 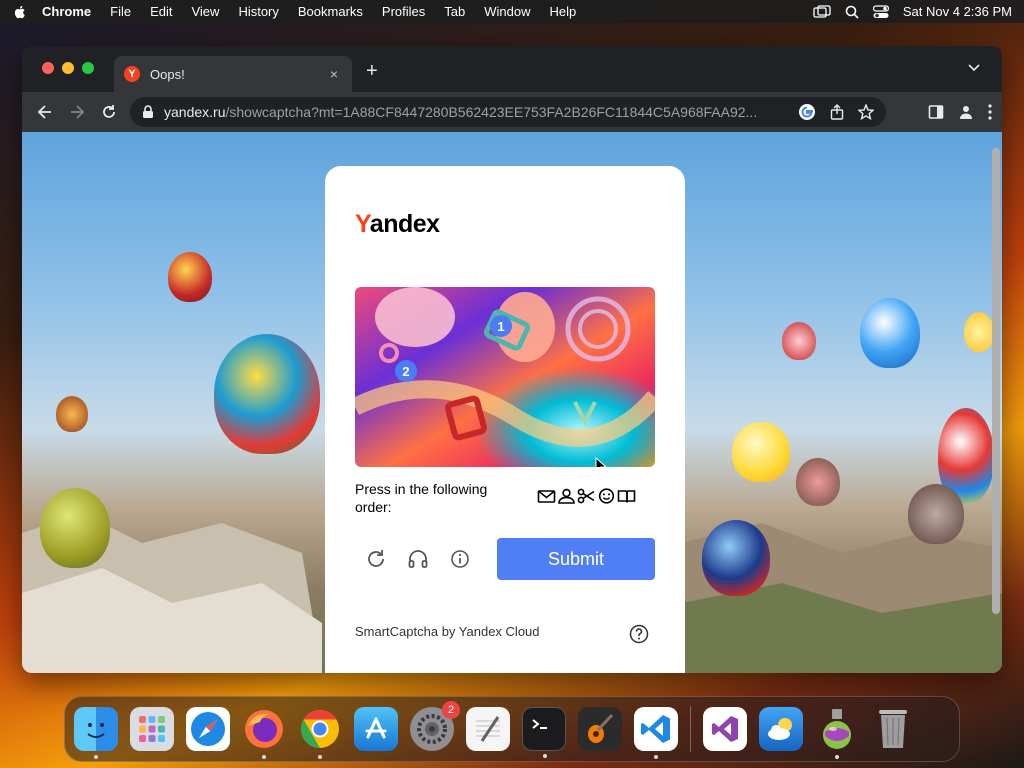 I want to click on menu-edit: Edit, so click(x=161, y=11).